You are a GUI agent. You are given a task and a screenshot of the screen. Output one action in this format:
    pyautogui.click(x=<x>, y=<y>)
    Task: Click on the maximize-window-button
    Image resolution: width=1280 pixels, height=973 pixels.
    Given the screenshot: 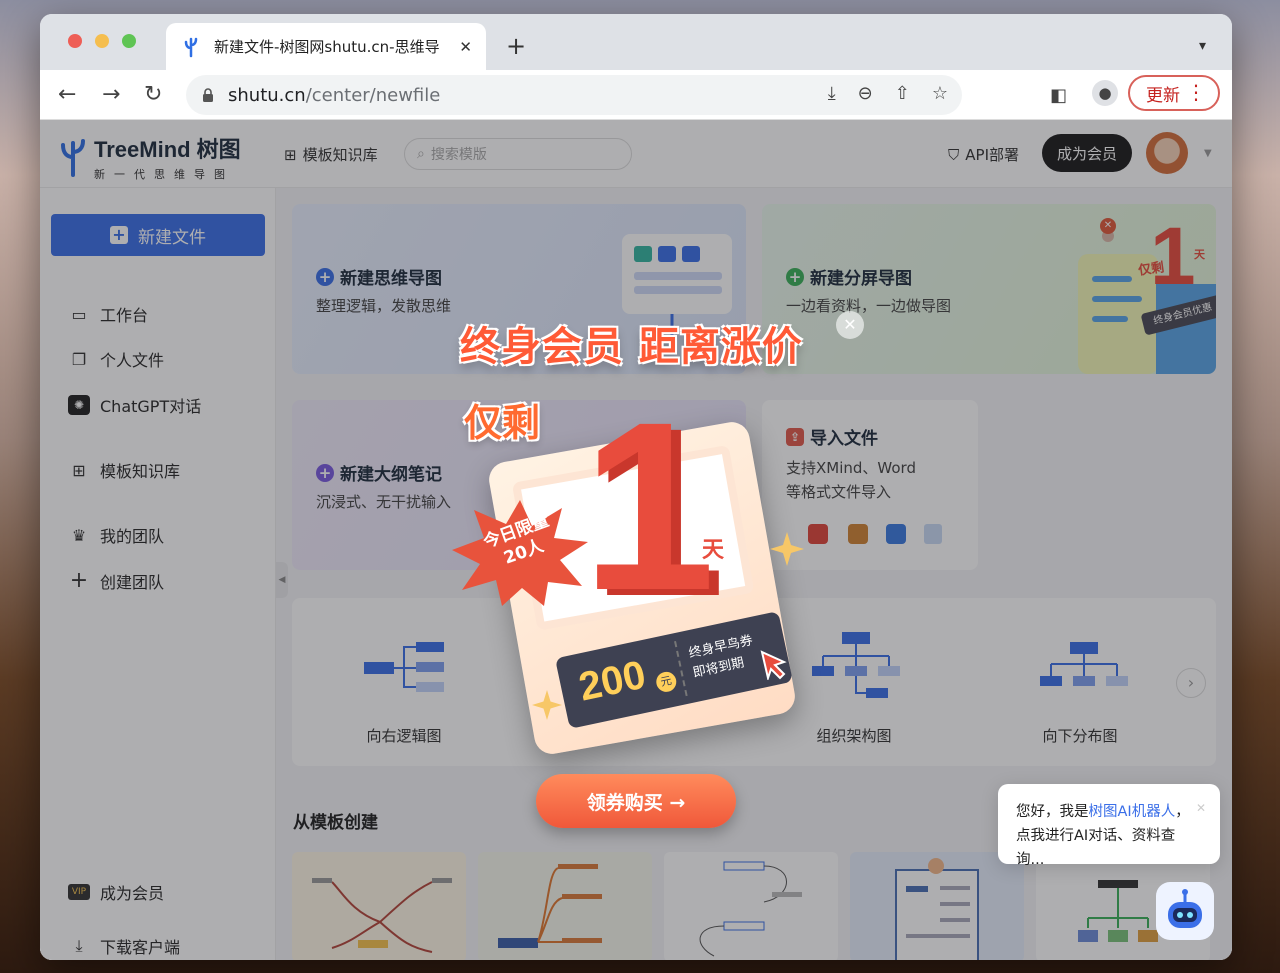 What is the action you would take?
    pyautogui.click(x=129, y=41)
    